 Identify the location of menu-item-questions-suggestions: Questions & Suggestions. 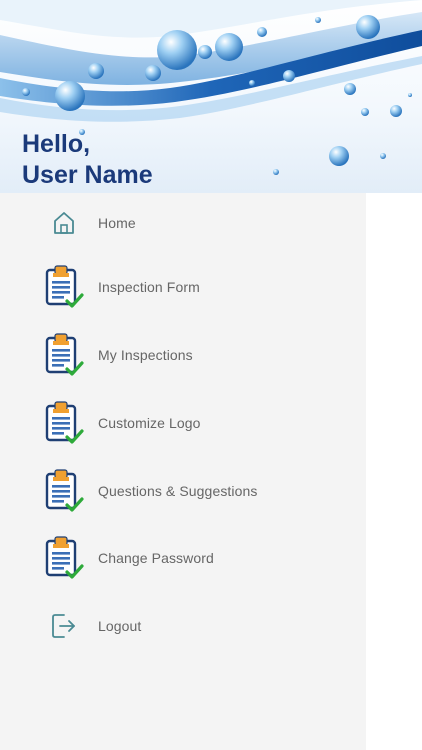
(183, 491).